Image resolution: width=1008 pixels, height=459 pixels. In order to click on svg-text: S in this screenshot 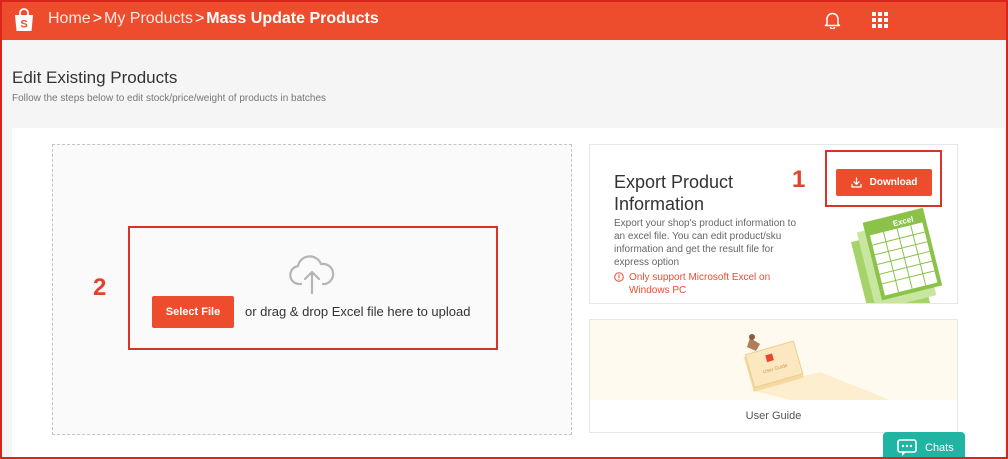, I will do `click(23, 25)`.